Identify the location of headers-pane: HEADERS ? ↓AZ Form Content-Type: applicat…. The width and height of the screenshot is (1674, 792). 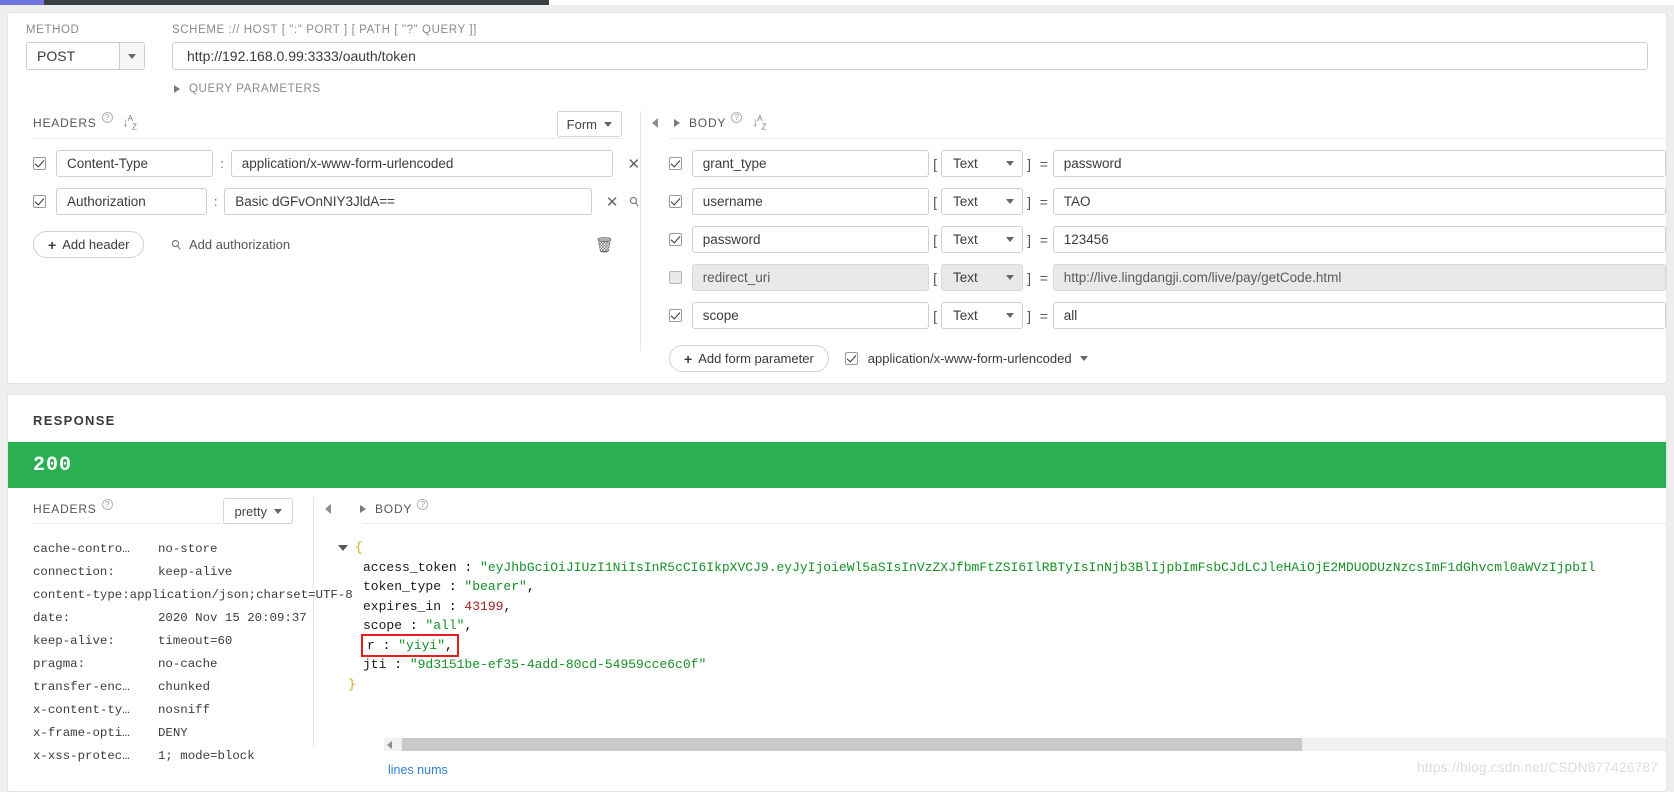
(325, 246).